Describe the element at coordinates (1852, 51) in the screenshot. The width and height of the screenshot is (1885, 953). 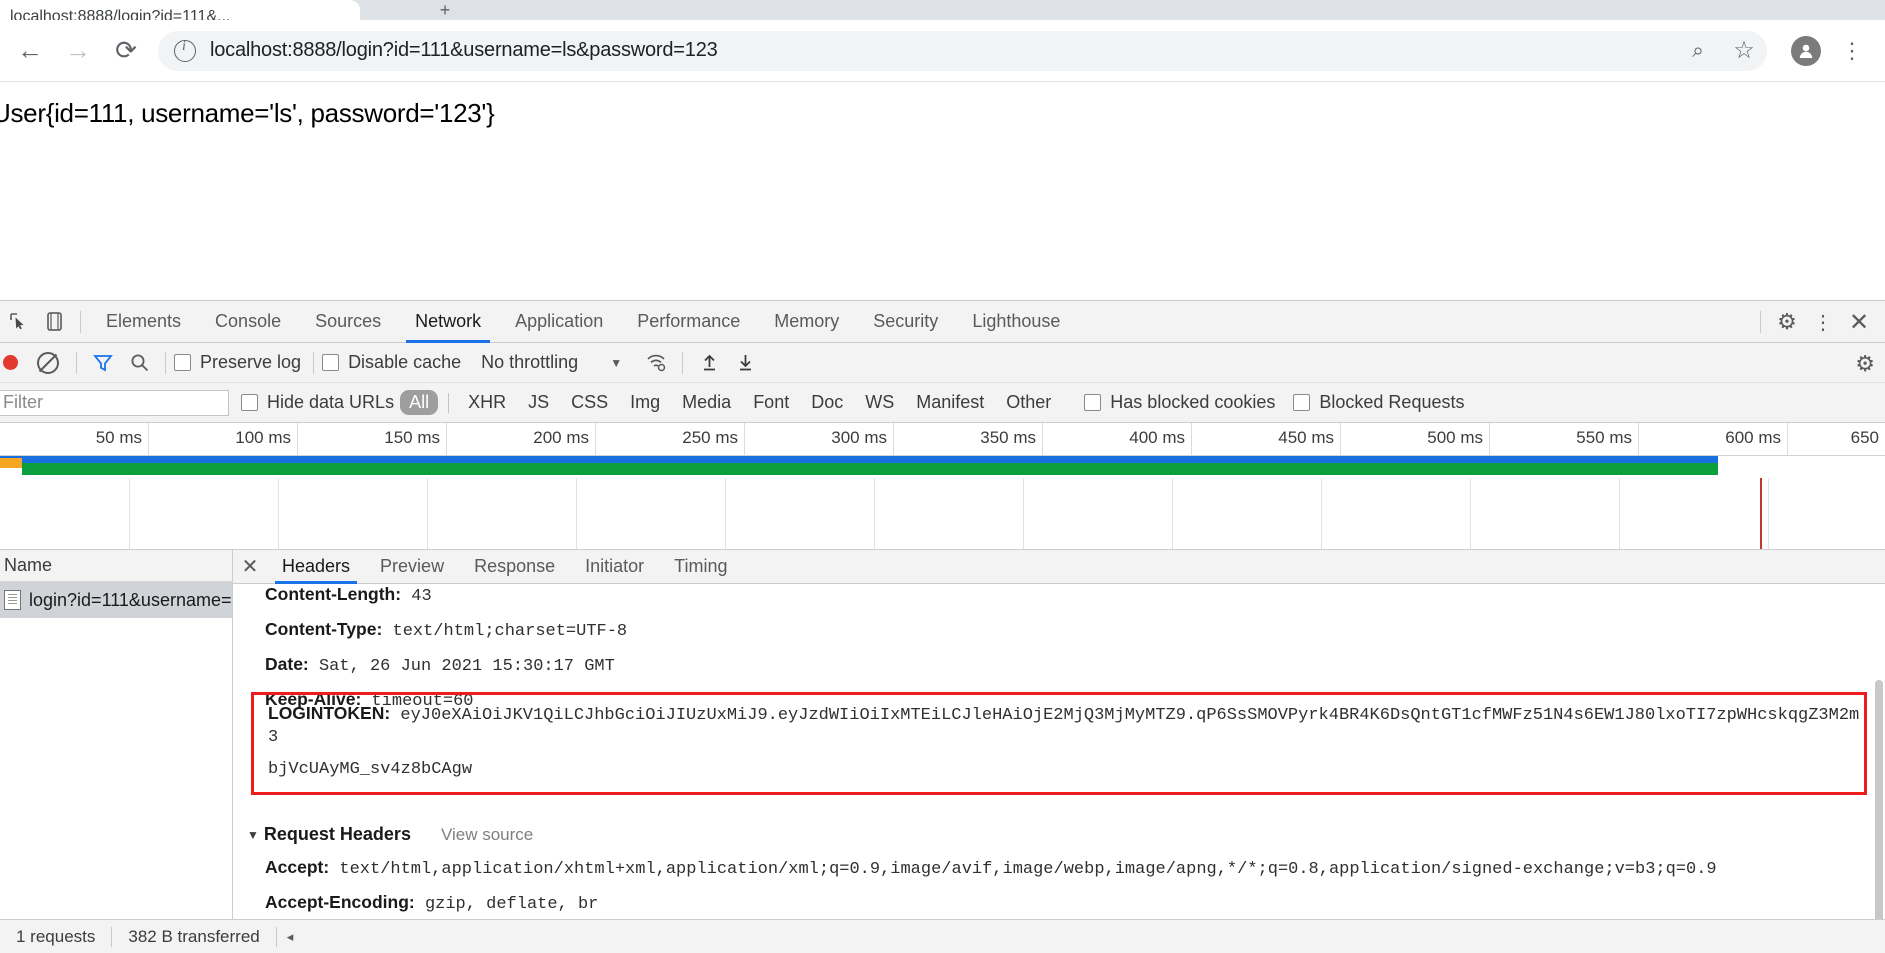
I see `browser-menu-icon: ⋮` at that location.